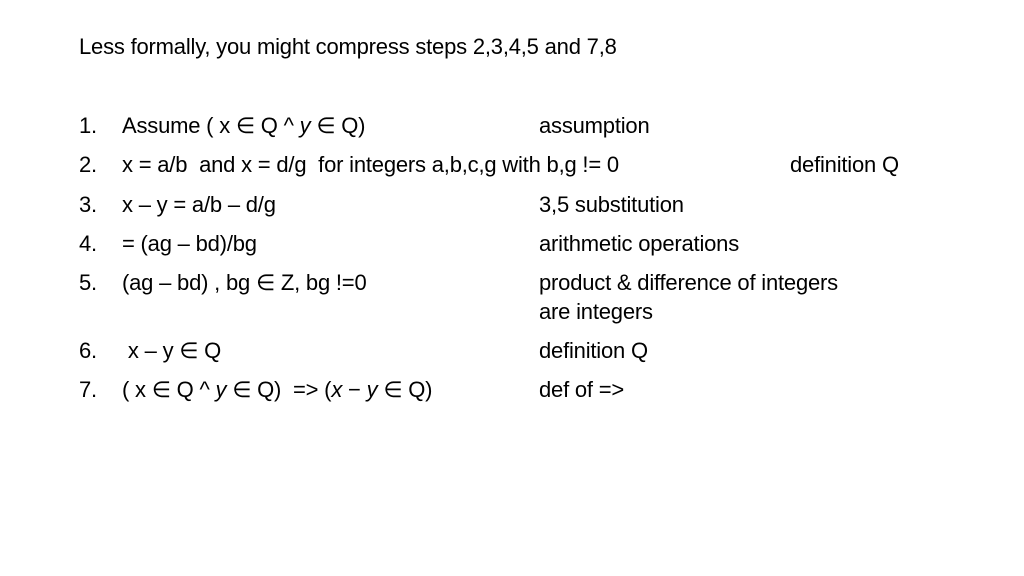  What do you see at coordinates (582, 389) in the screenshot?
I see `step-justification-7: def of =>` at bounding box center [582, 389].